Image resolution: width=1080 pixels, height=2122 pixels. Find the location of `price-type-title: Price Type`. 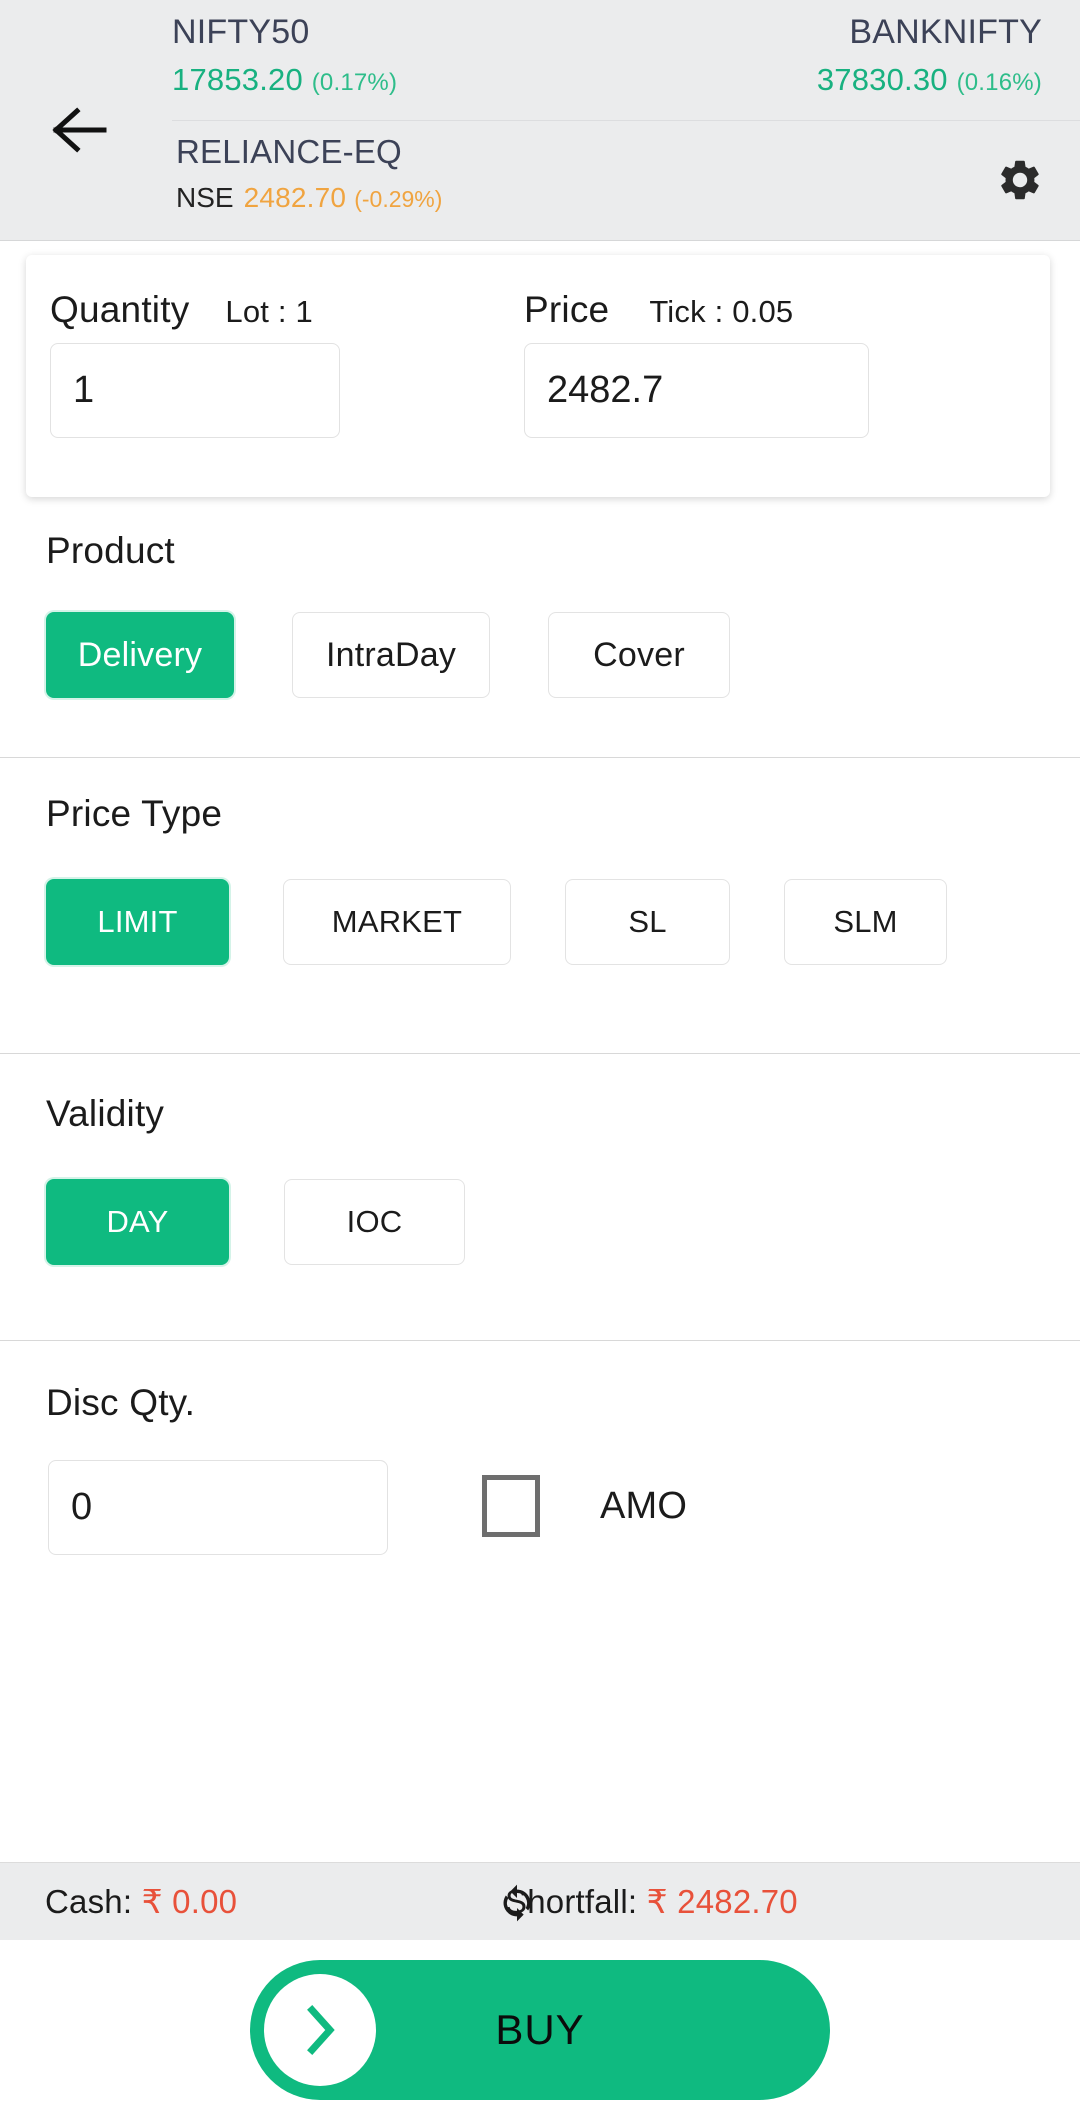

price-type-title: Price Type is located at coordinates (134, 813).